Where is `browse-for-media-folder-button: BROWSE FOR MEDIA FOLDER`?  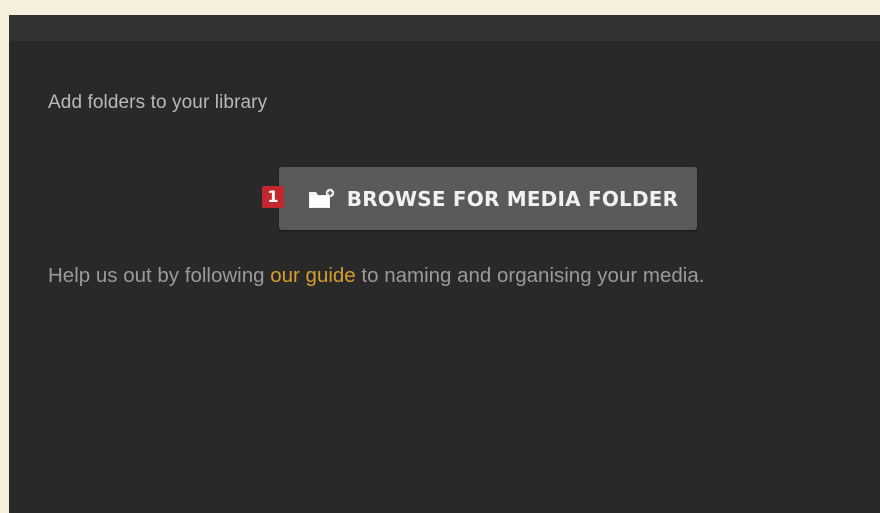 browse-for-media-folder-button: BROWSE FOR MEDIA FOLDER is located at coordinates (488, 198).